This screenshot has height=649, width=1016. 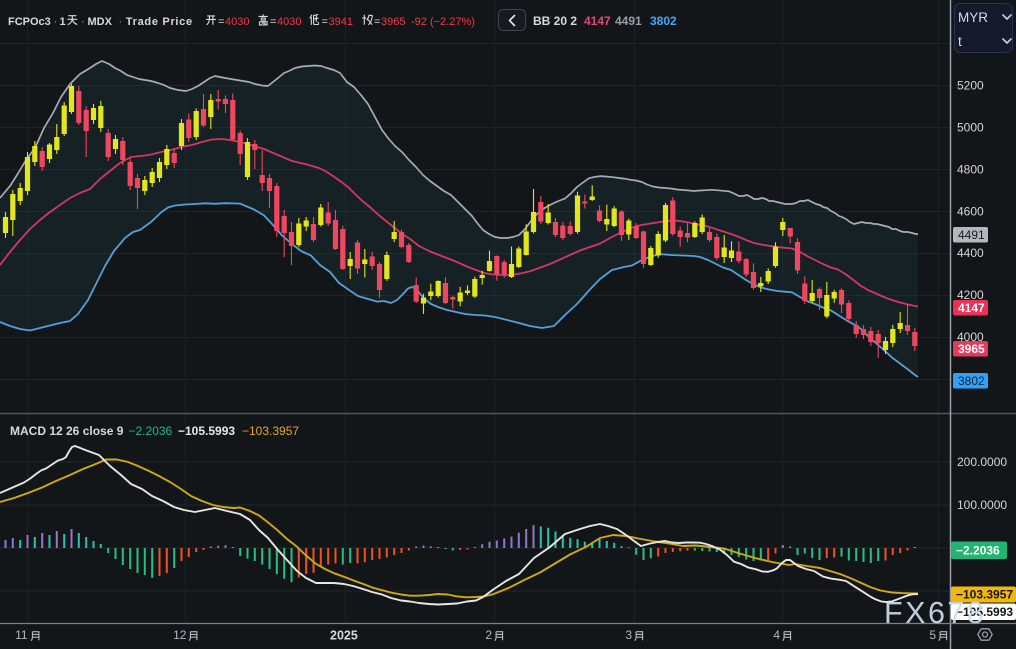 I want to click on svg-text: 5000, so click(x=970, y=128).